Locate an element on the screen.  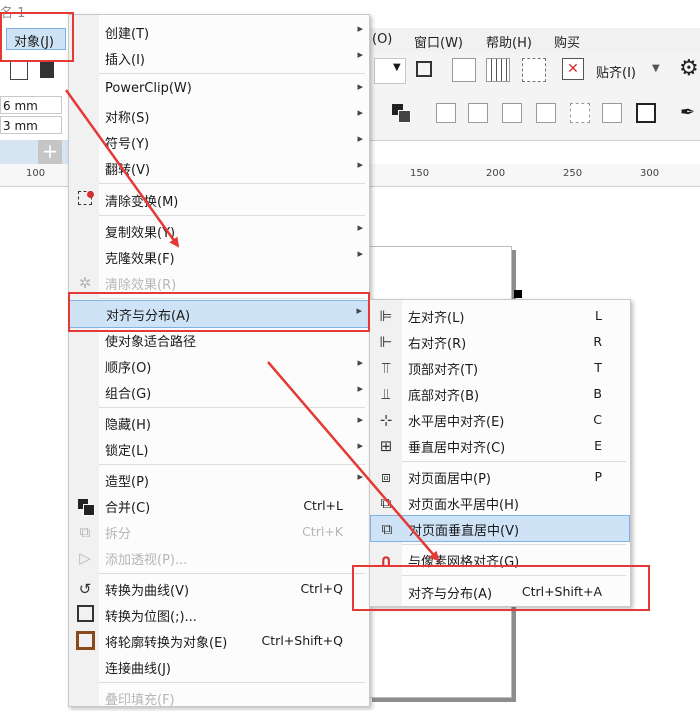
arrow-to-align-item is located at coordinates (122, 168).